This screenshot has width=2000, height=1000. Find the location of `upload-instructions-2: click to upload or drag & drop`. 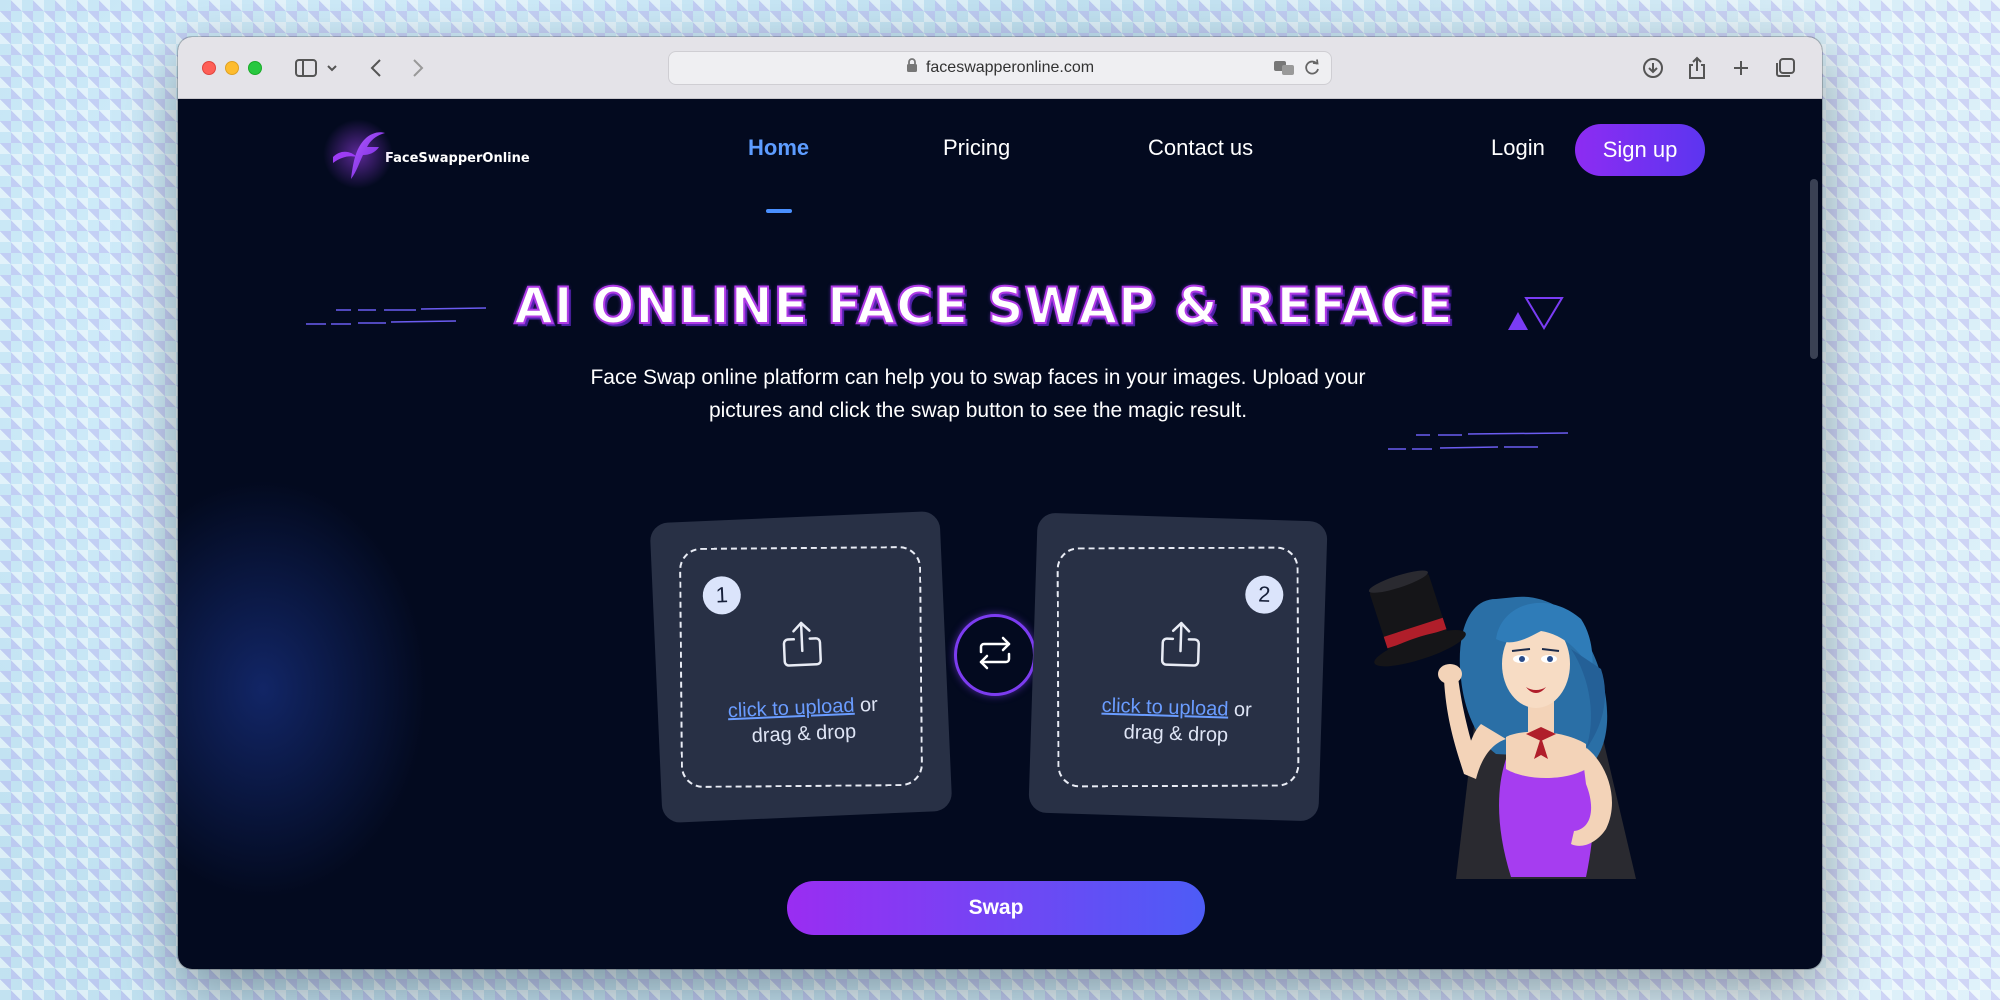

upload-instructions-2: click to upload or drag & drop is located at coordinates (1177, 720).